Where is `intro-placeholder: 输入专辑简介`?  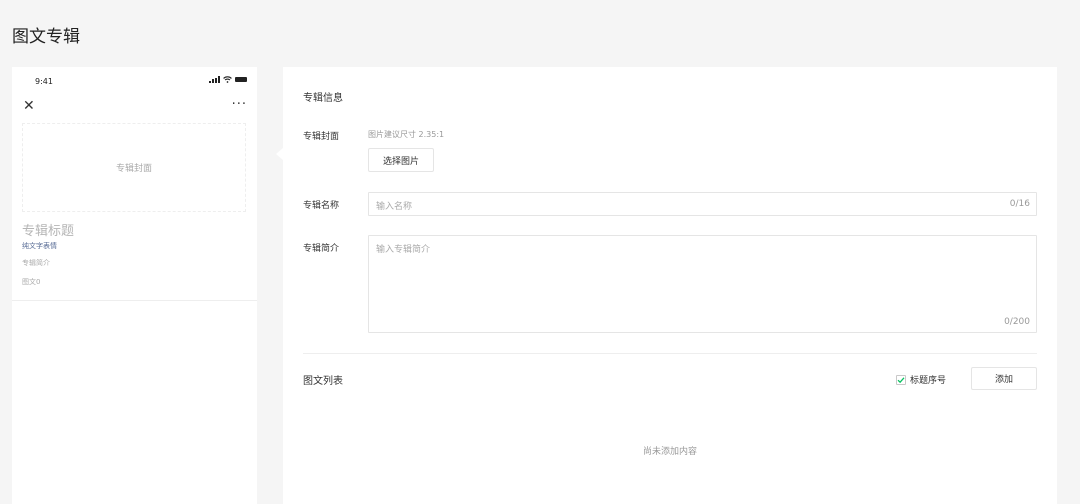
intro-placeholder: 输入专辑简介 is located at coordinates (403, 250).